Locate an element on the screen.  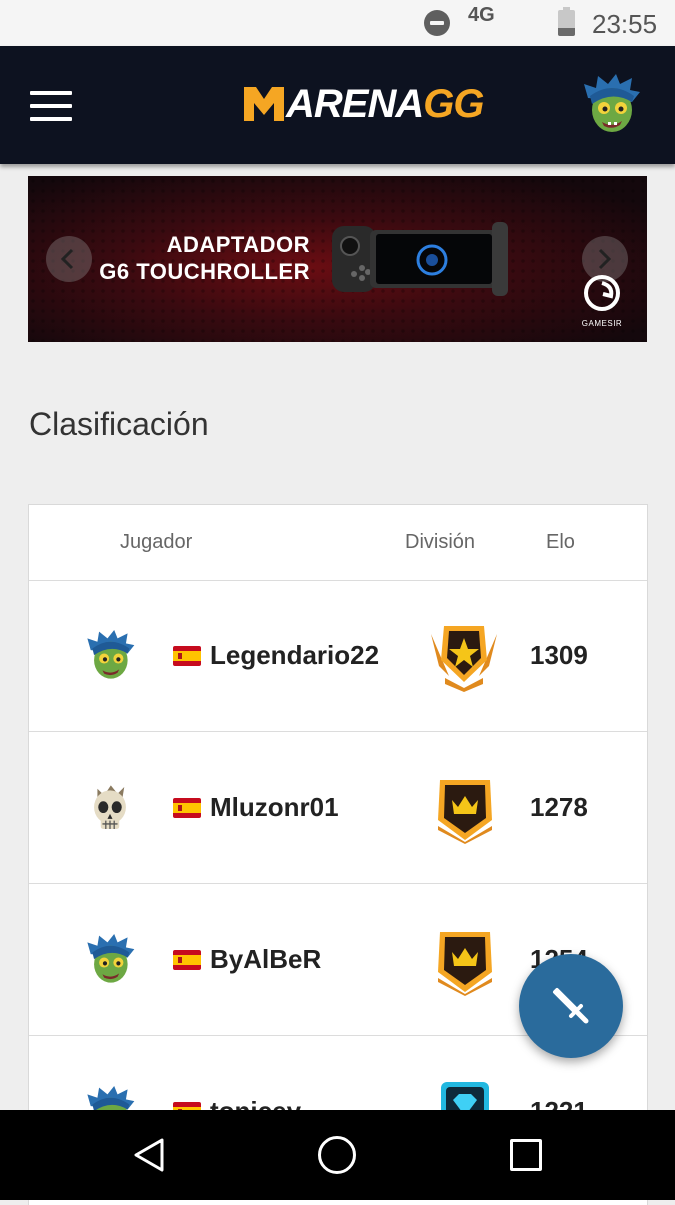
skull-avatar-icon is located at coordinates (110, 807).